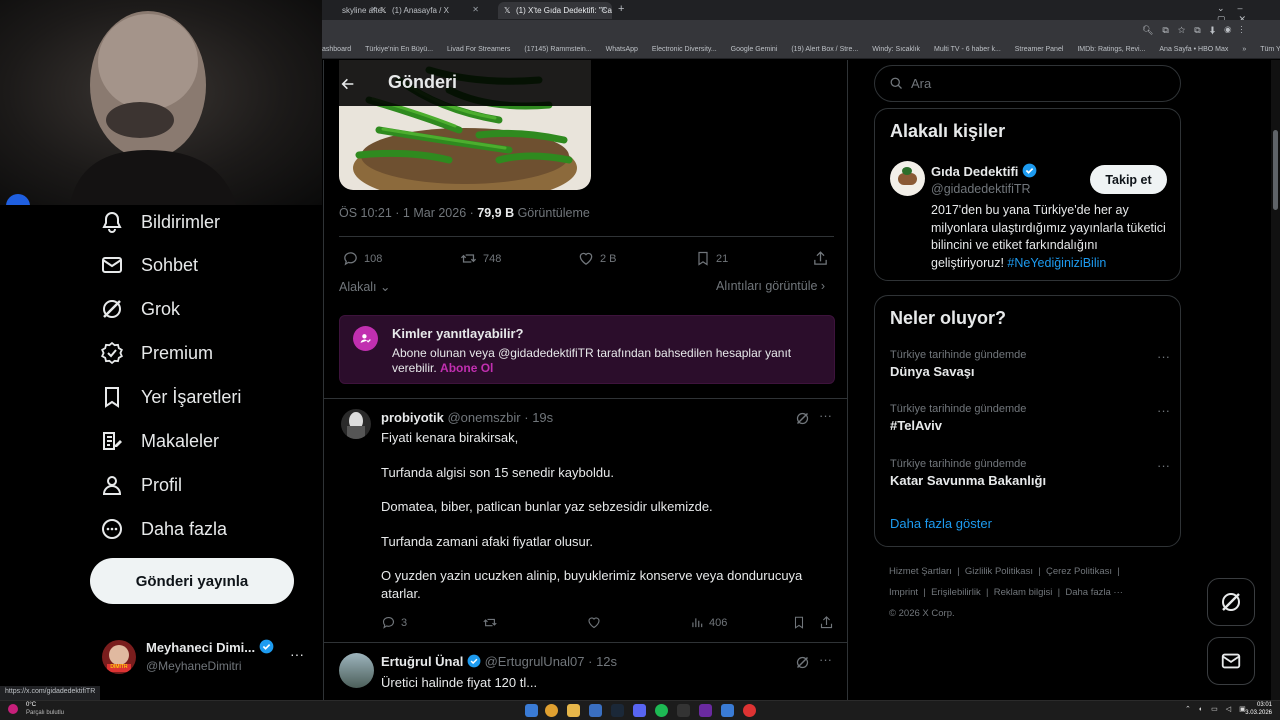  Describe the element at coordinates (896, 49) in the screenshot. I see `bookmark: Windy: Sıcaklık` at that location.